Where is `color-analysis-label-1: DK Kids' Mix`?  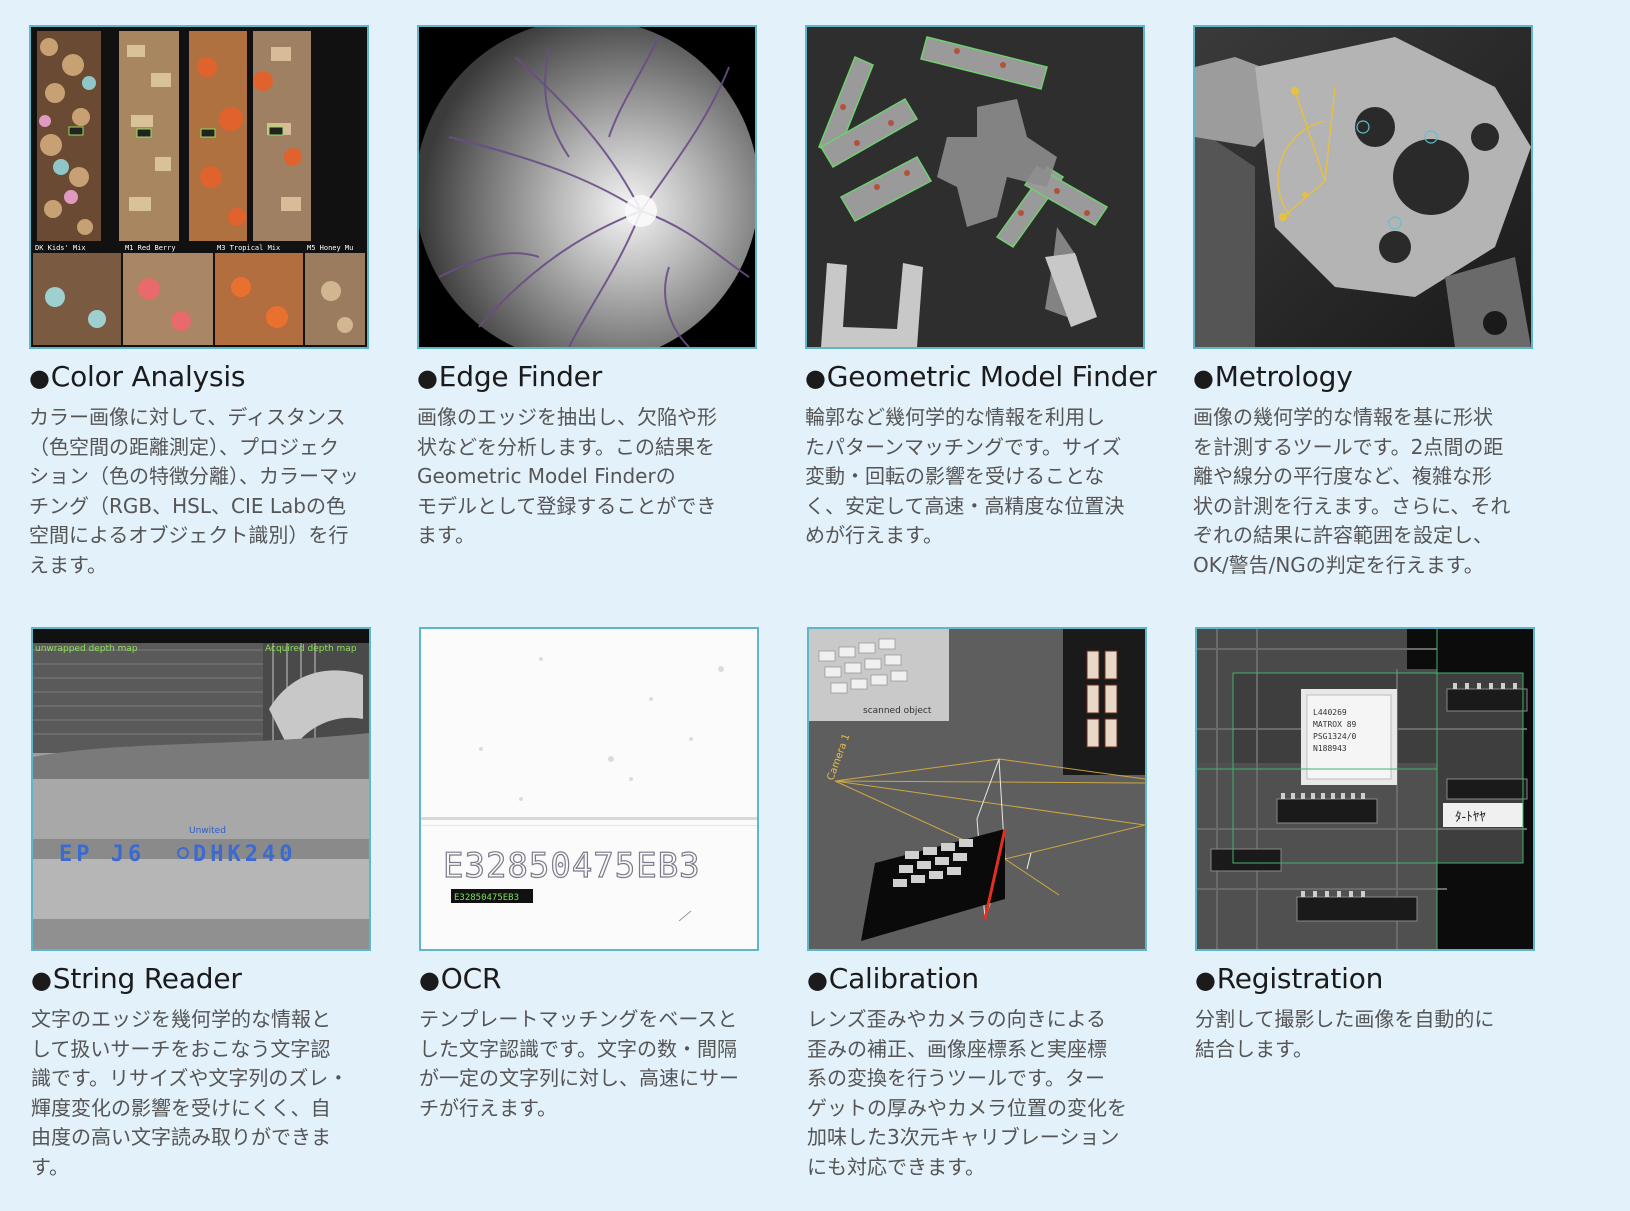 color-analysis-label-1: DK Kids' Mix is located at coordinates (60, 248).